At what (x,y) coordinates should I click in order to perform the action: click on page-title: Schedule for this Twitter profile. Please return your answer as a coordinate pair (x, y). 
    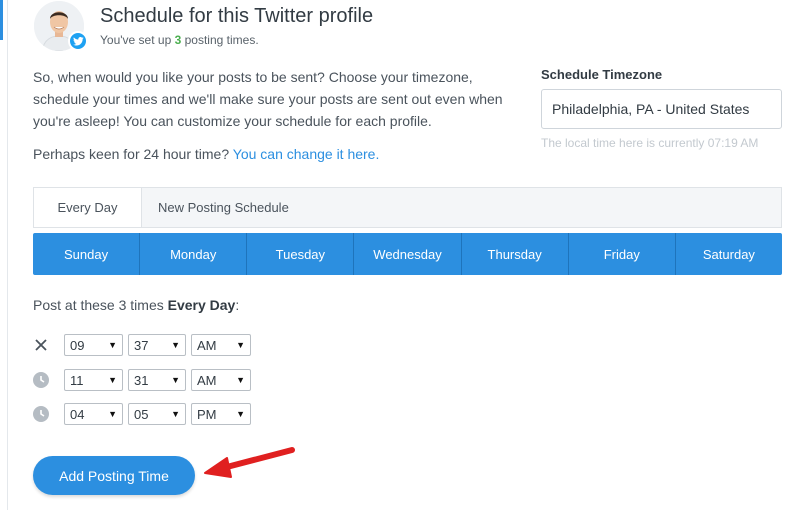
    Looking at the image, I should click on (237, 16).